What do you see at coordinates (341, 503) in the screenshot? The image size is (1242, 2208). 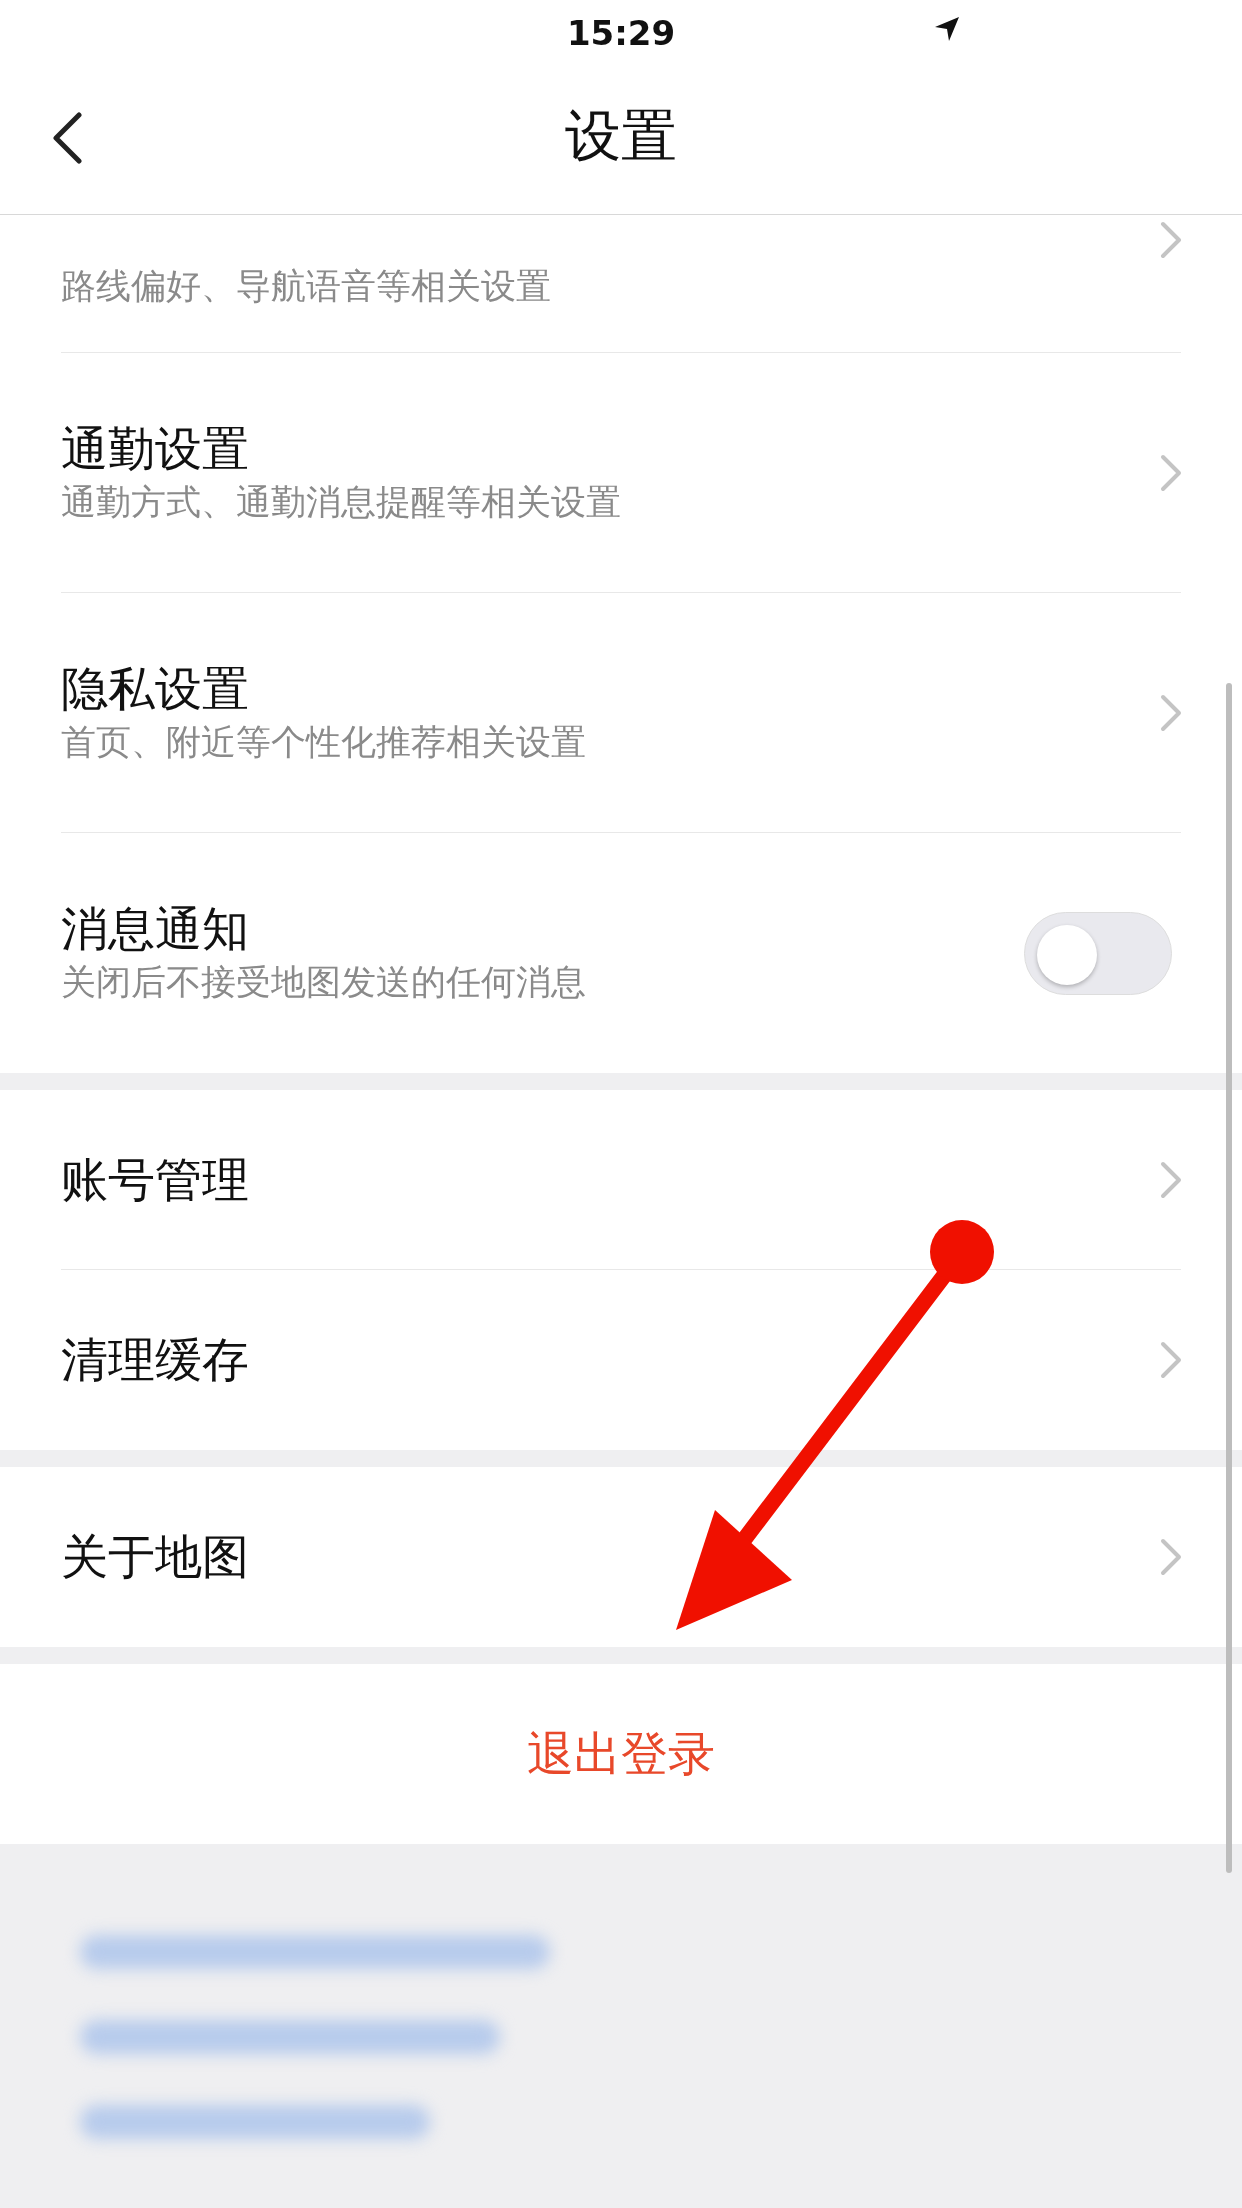 I see `row-subtitle: 通勤方式、通勤消息提醒等相关设置` at bounding box center [341, 503].